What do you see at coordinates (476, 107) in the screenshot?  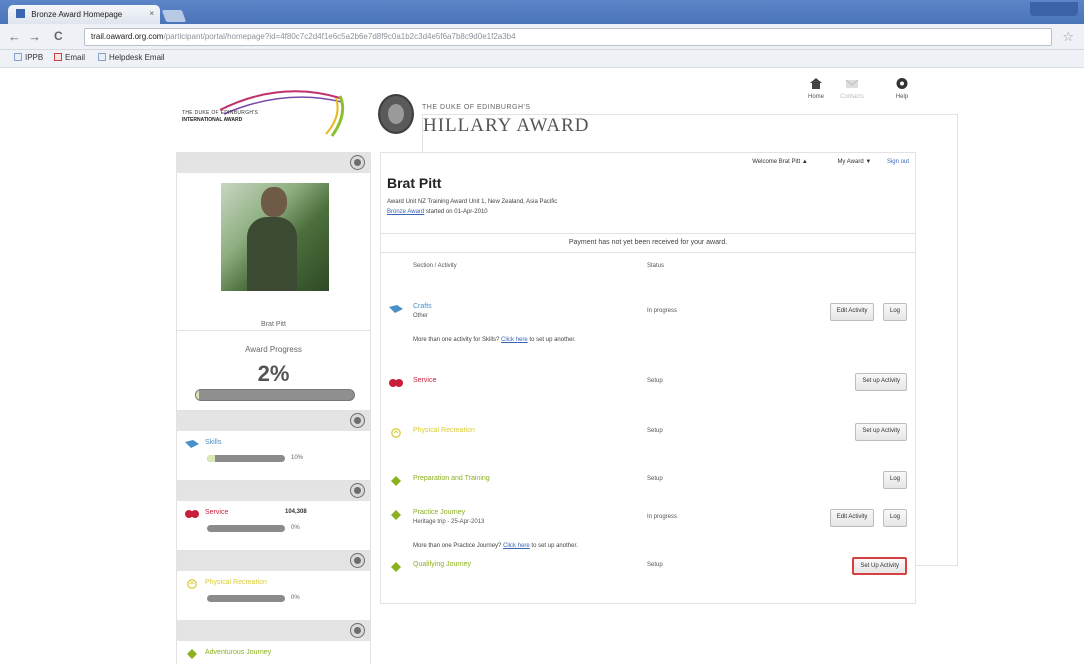 I see `hillary-logo-subtitle: THE DUKE OF EDINBURGH'S` at bounding box center [476, 107].